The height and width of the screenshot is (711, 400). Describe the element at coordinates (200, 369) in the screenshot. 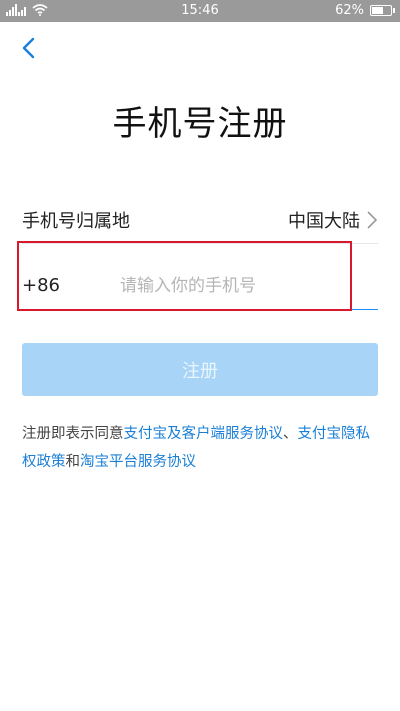

I see `register-button: 注册` at that location.